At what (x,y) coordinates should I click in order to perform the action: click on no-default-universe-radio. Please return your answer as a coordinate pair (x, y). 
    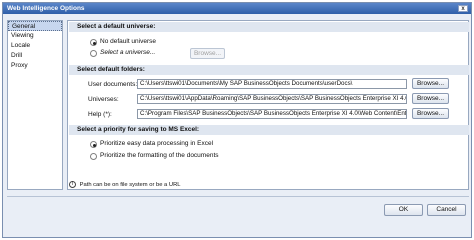
    Looking at the image, I should click on (93, 42).